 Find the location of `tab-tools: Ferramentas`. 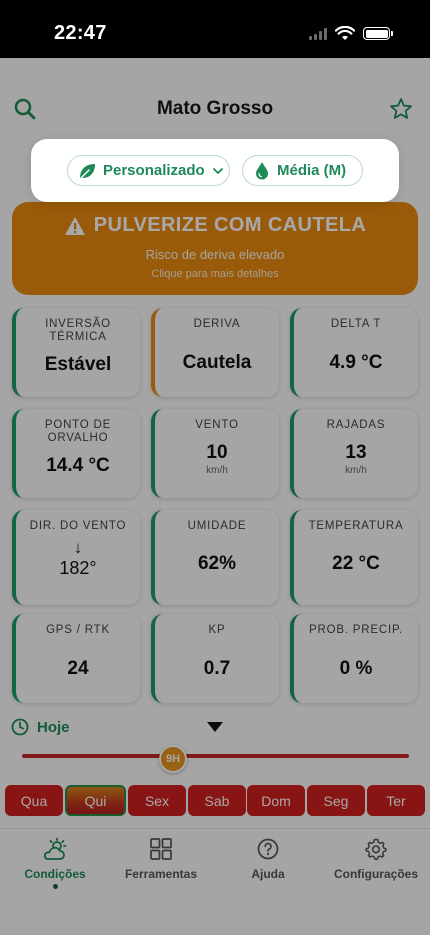

tab-tools: Ferramentas is located at coordinates (161, 859).